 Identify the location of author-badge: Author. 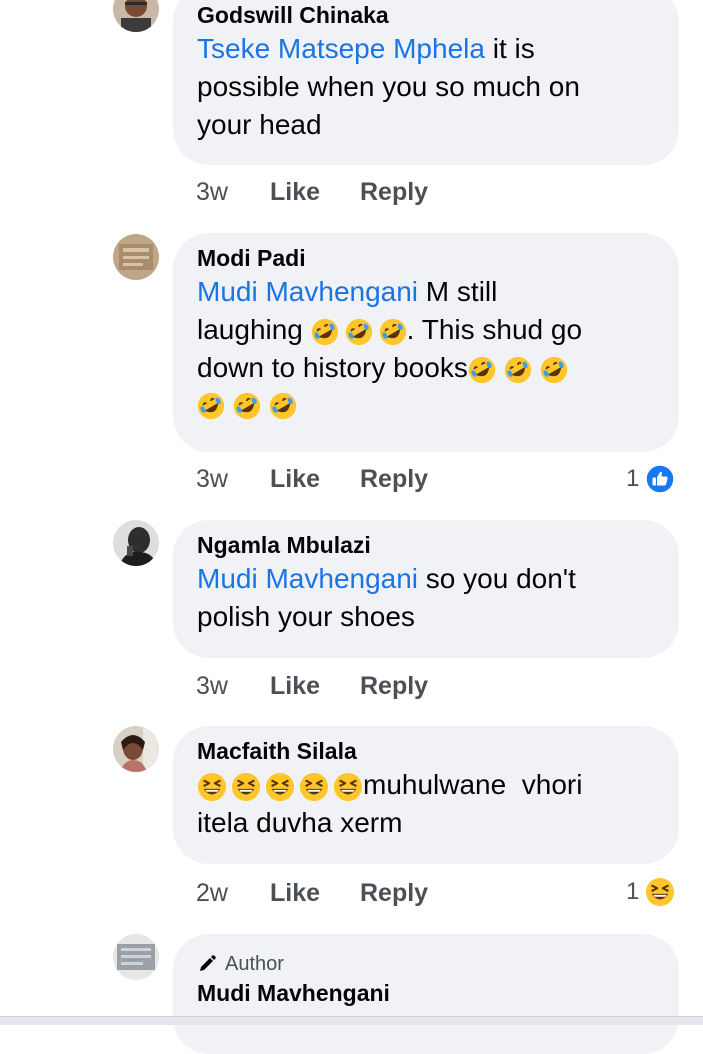
(426, 964).